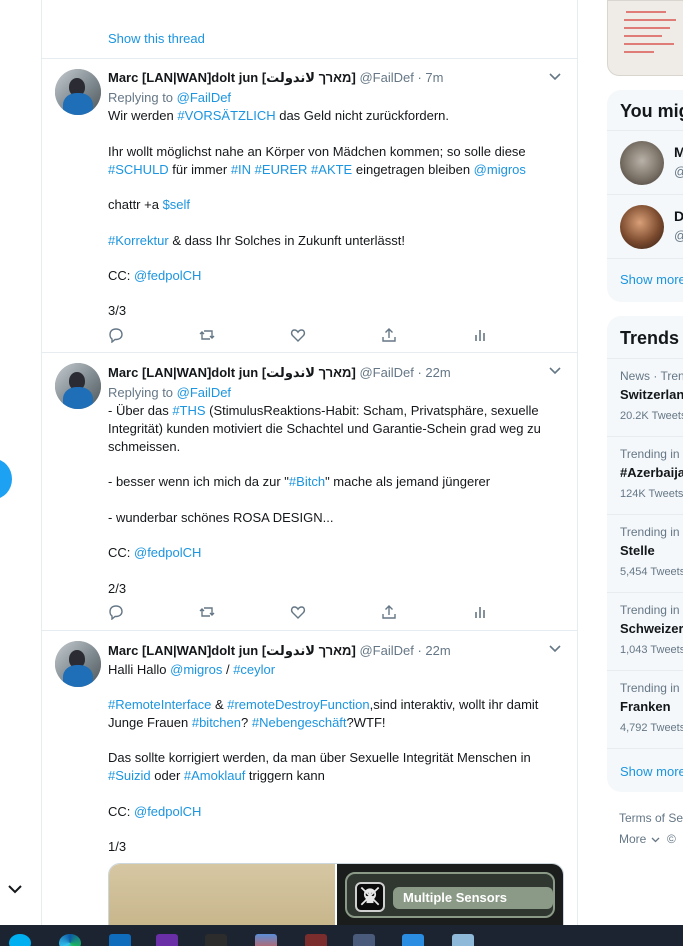 The height and width of the screenshot is (946, 683). I want to click on hashtag: #AKTE, so click(331, 169).